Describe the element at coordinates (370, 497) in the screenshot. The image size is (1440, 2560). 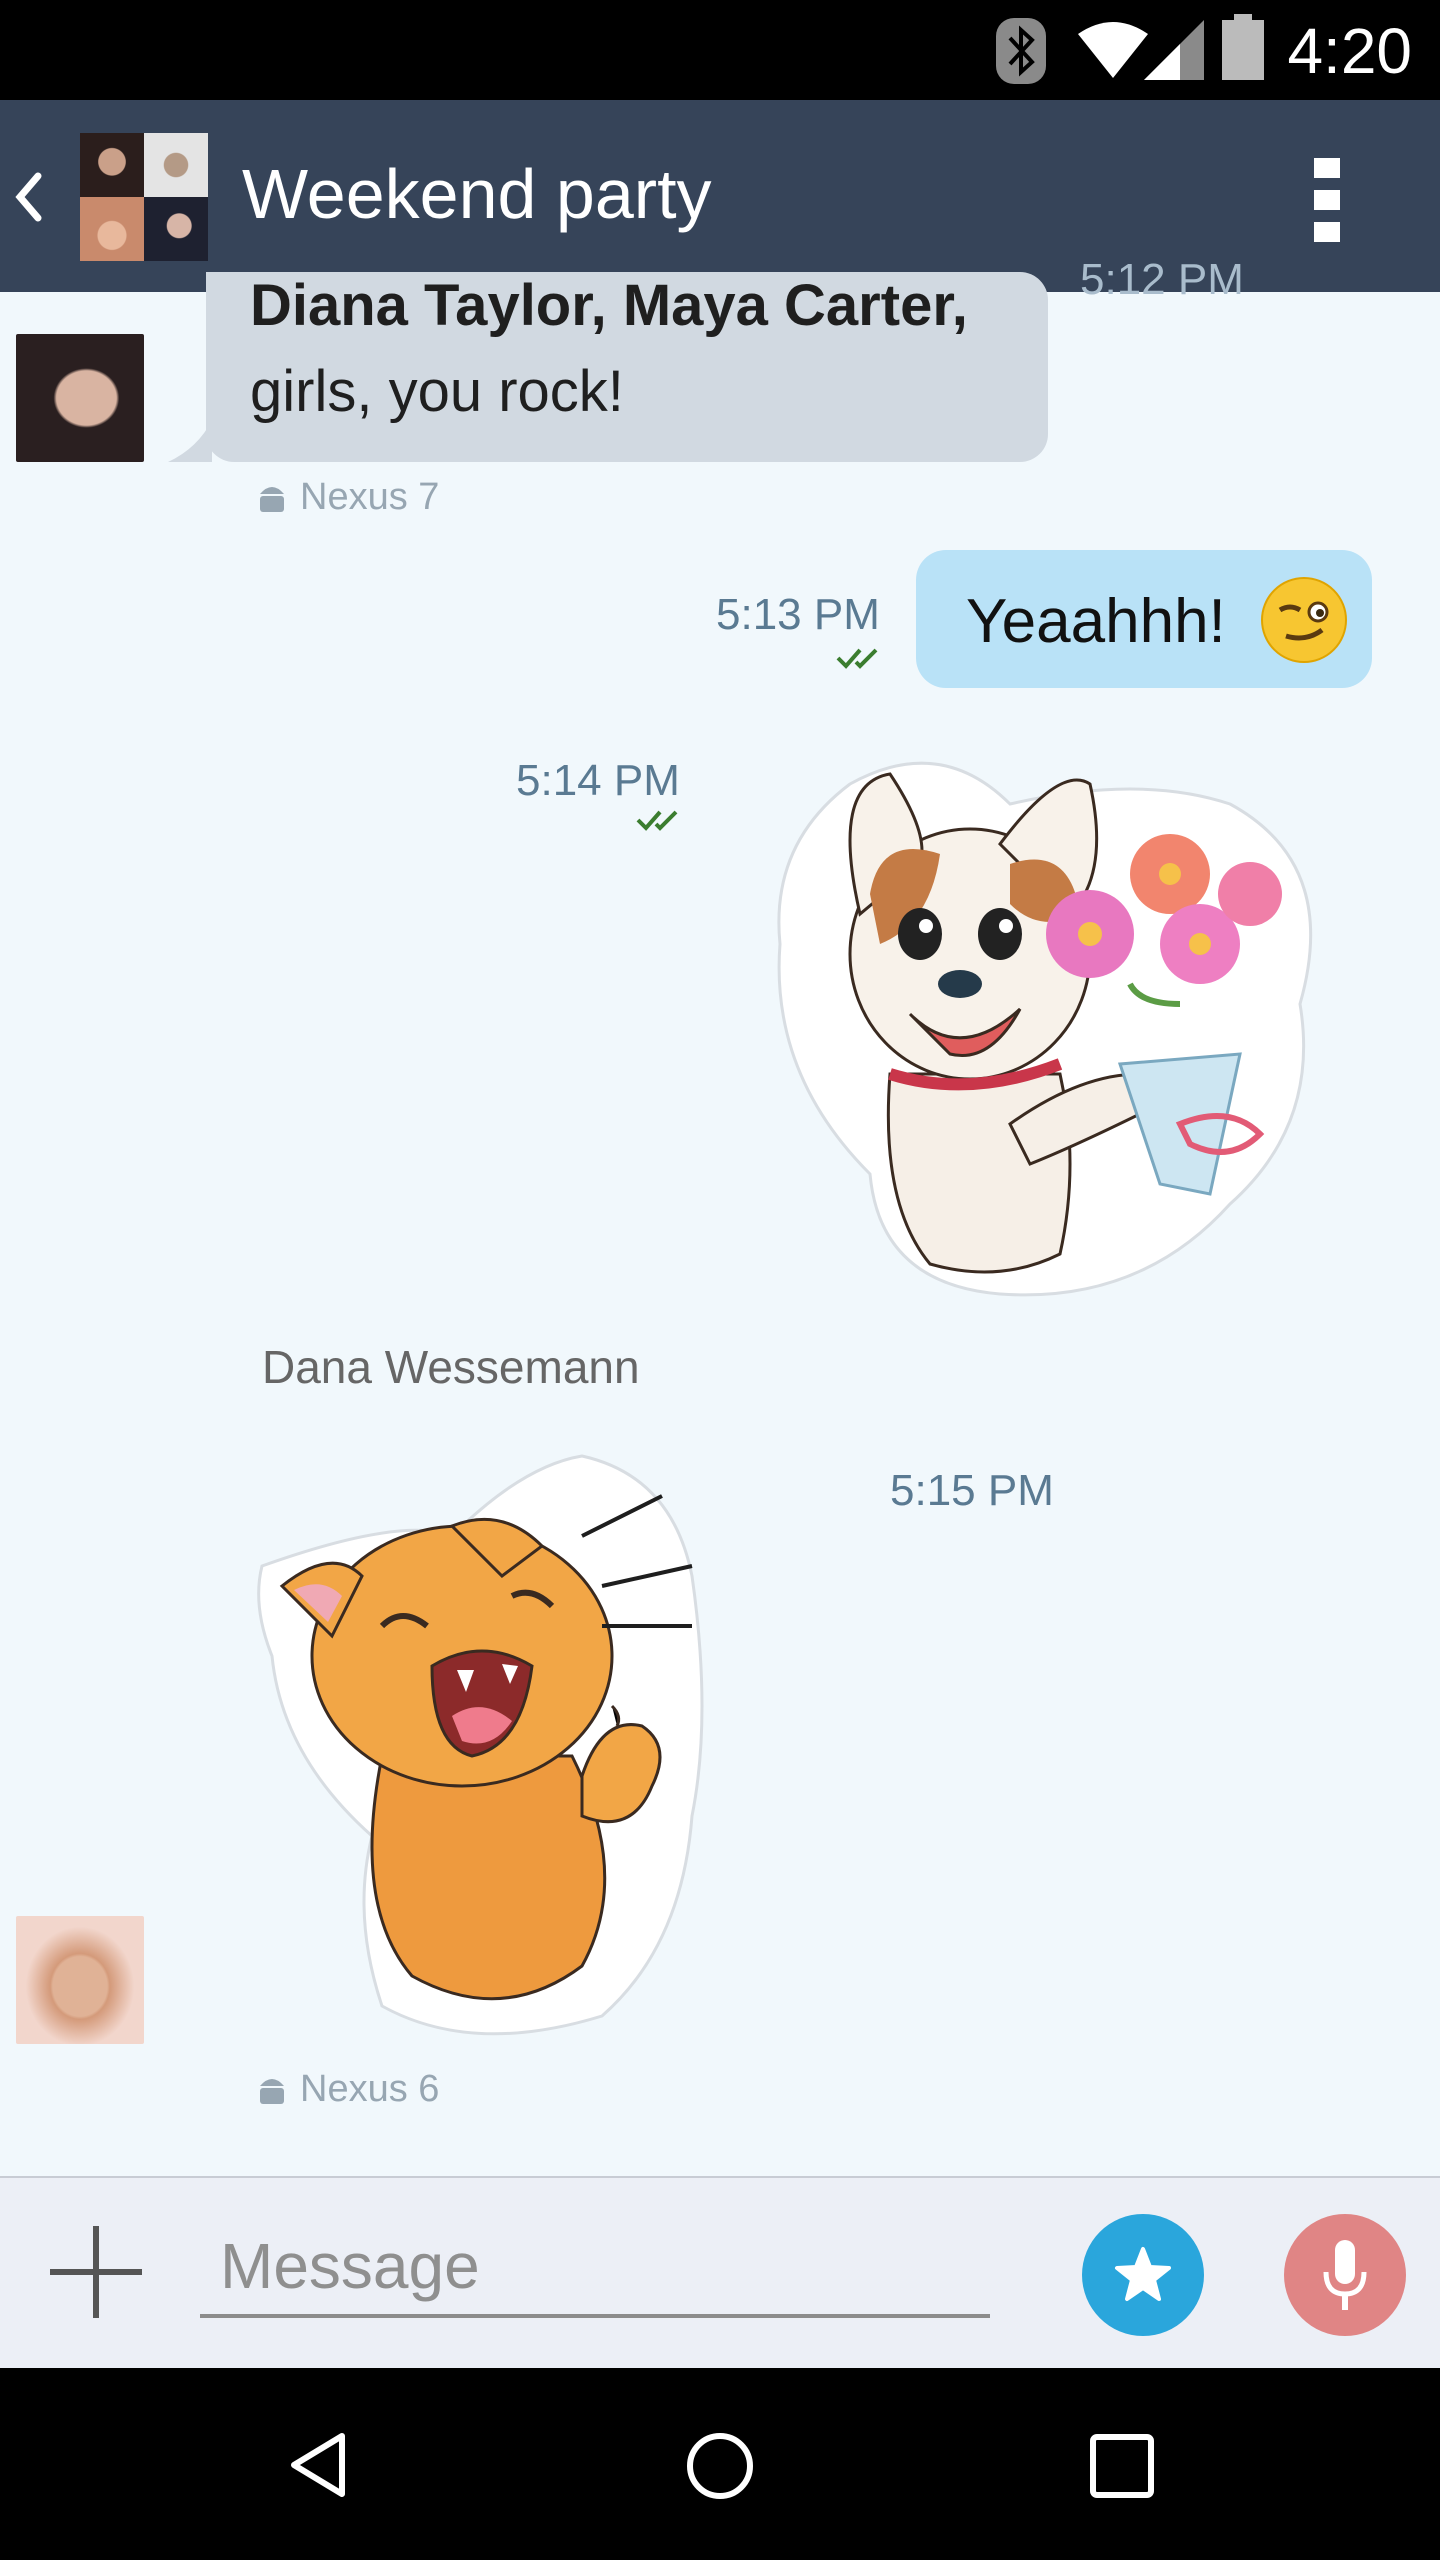
I see `device-name: Nexus 7` at that location.